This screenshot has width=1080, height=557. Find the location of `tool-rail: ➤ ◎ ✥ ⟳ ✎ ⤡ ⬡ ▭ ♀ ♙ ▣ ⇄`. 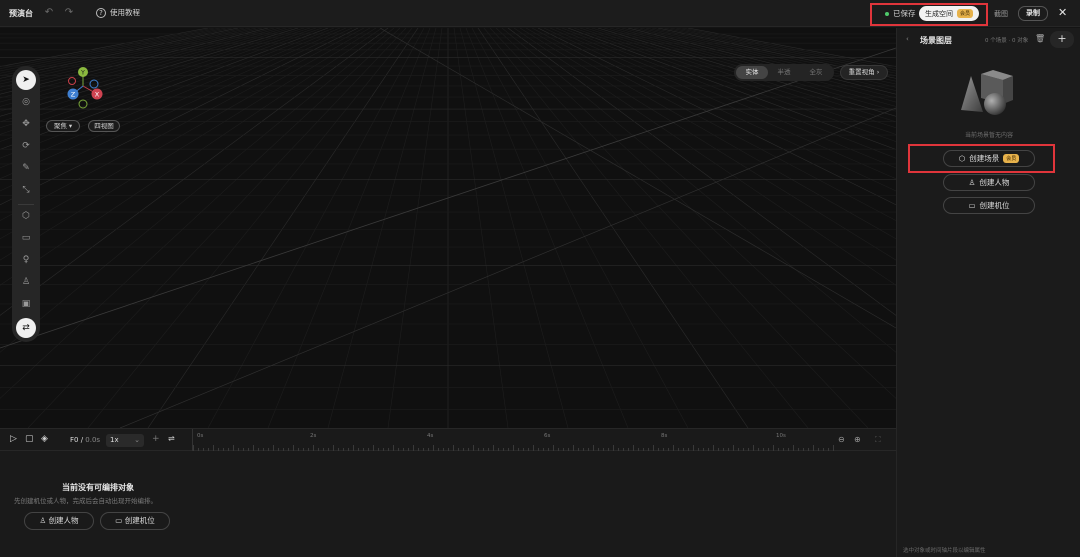

tool-rail: ➤ ◎ ✥ ⟳ ✎ ⤡ ⬡ ▭ ♀ ♙ ▣ ⇄ is located at coordinates (26, 204).